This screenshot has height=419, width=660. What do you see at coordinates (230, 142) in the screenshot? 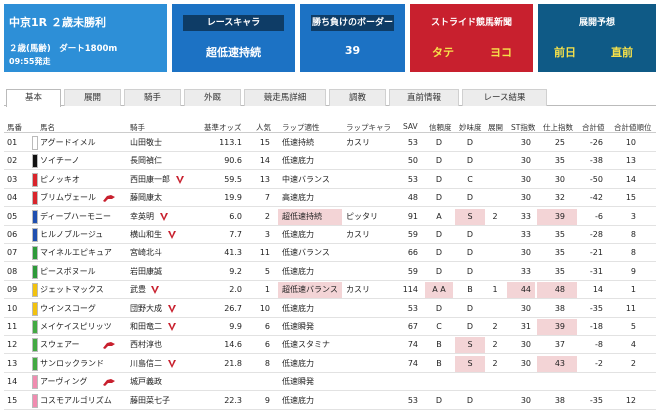
I see `cell-odds: 113.1` at bounding box center [230, 142].